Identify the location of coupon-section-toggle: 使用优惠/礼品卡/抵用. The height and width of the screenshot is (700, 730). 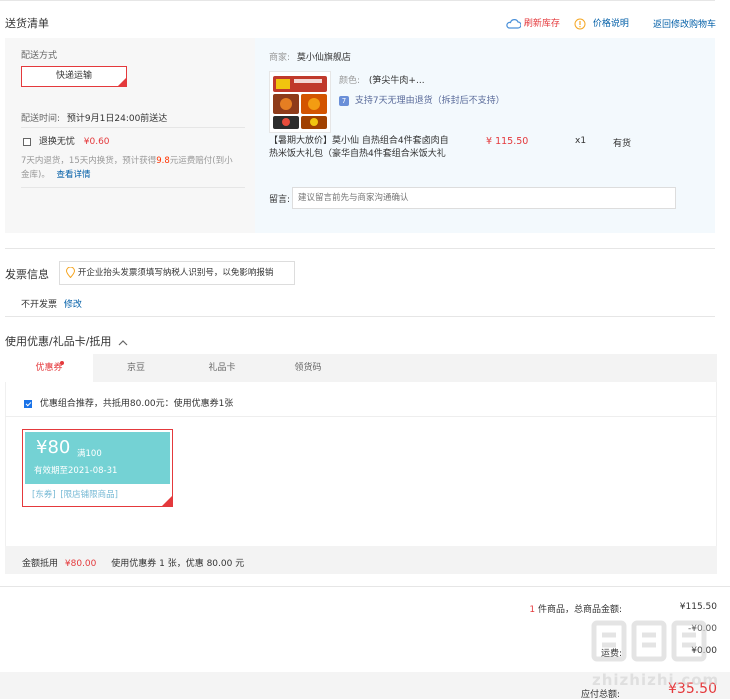
(66, 341).